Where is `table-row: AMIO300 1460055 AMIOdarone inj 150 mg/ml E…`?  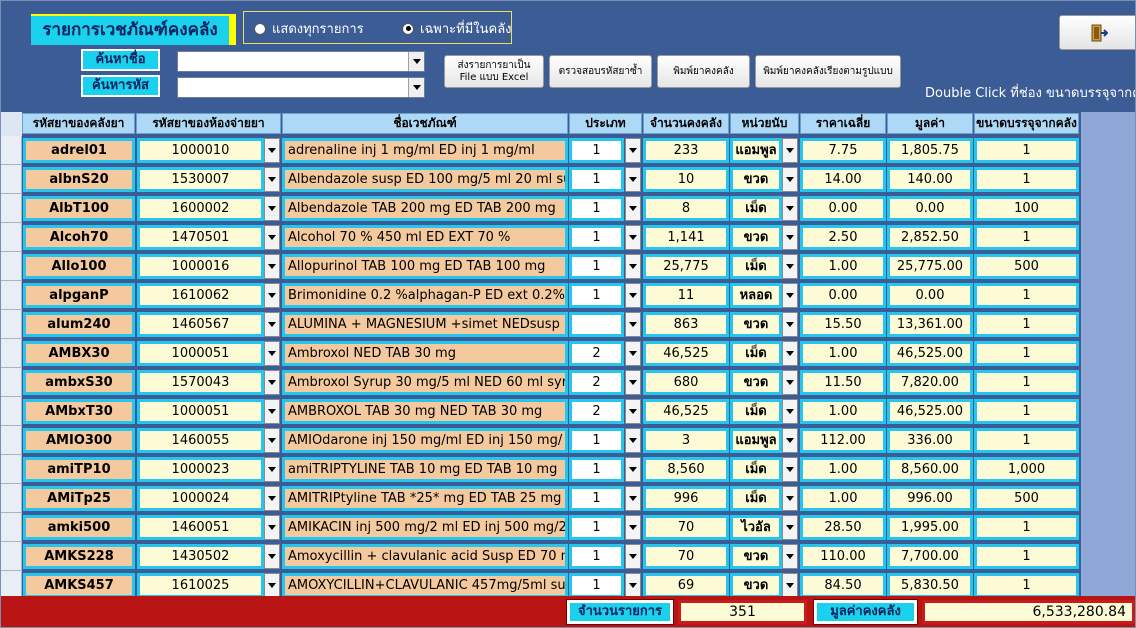 table-row: AMIO300 1460055 AMIOdarone inj 150 mg/ml E… is located at coordinates (541, 440).